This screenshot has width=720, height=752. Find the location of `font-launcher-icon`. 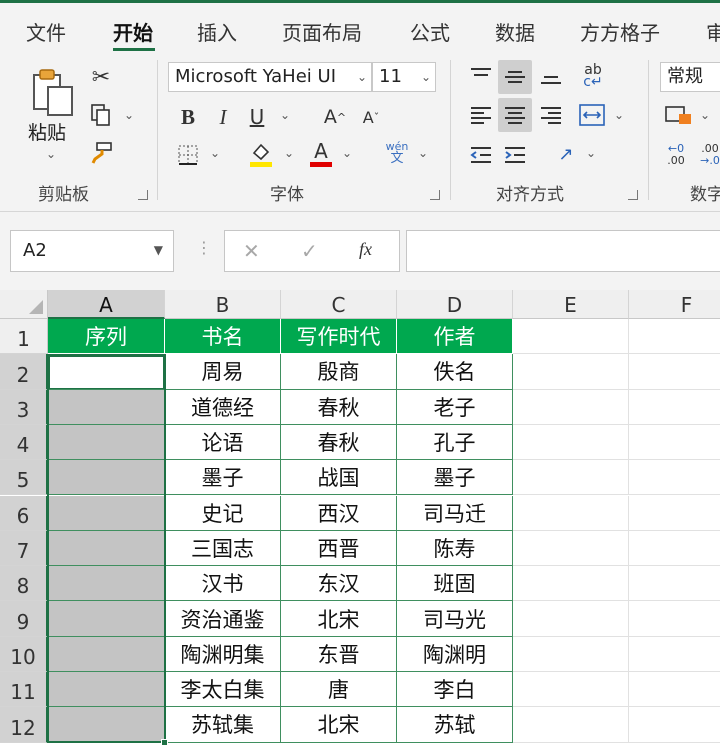

font-launcher-icon is located at coordinates (435, 195).